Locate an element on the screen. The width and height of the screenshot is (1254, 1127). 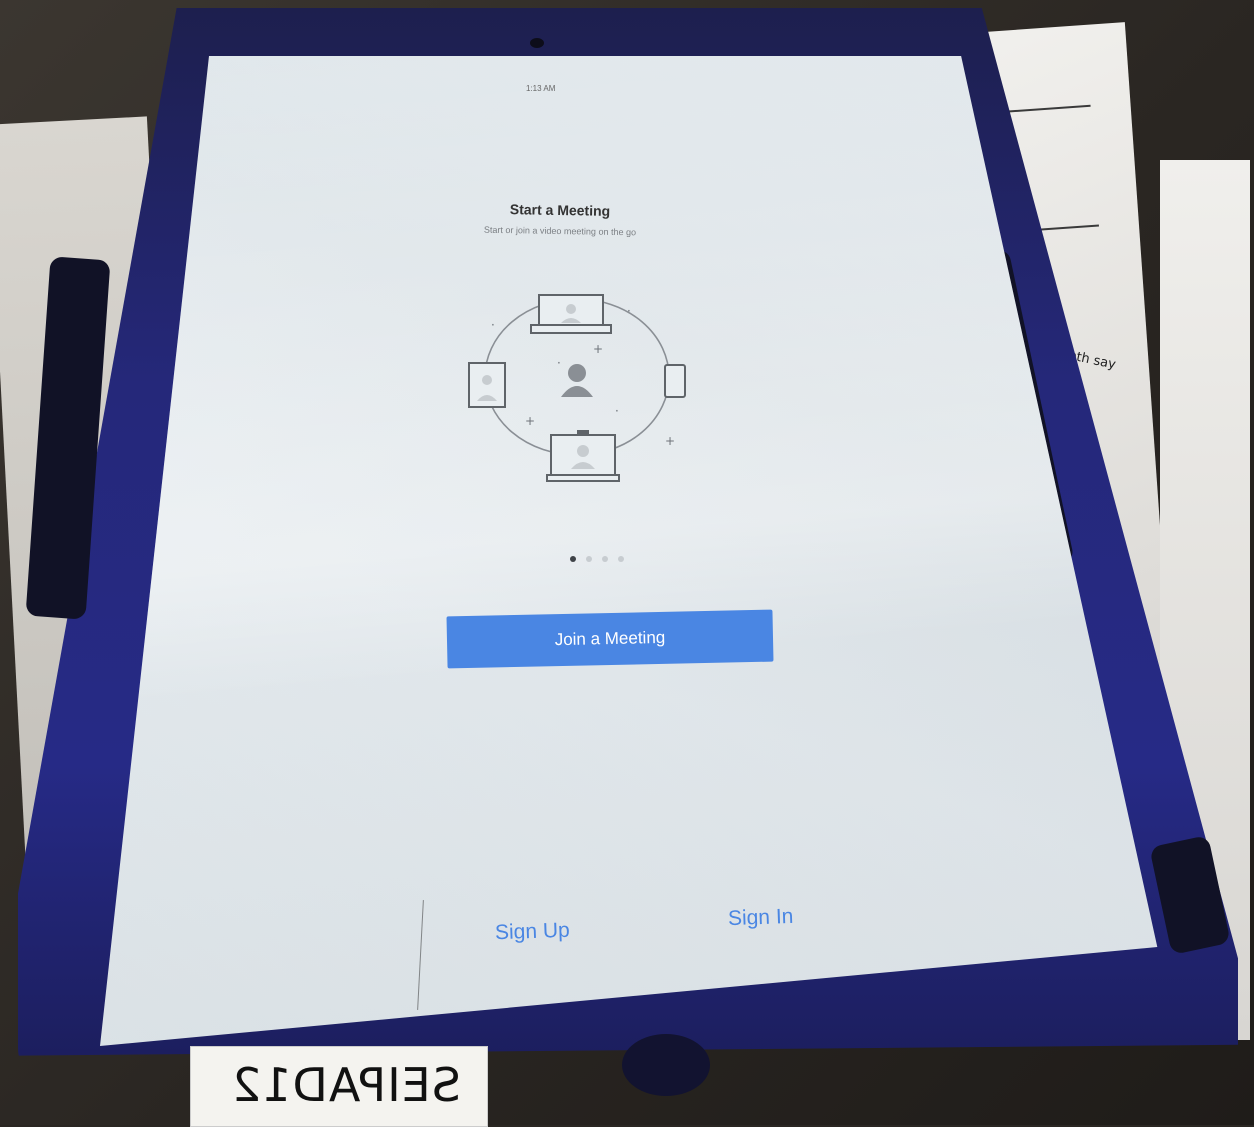
person-icon is located at coordinates (577, 380).